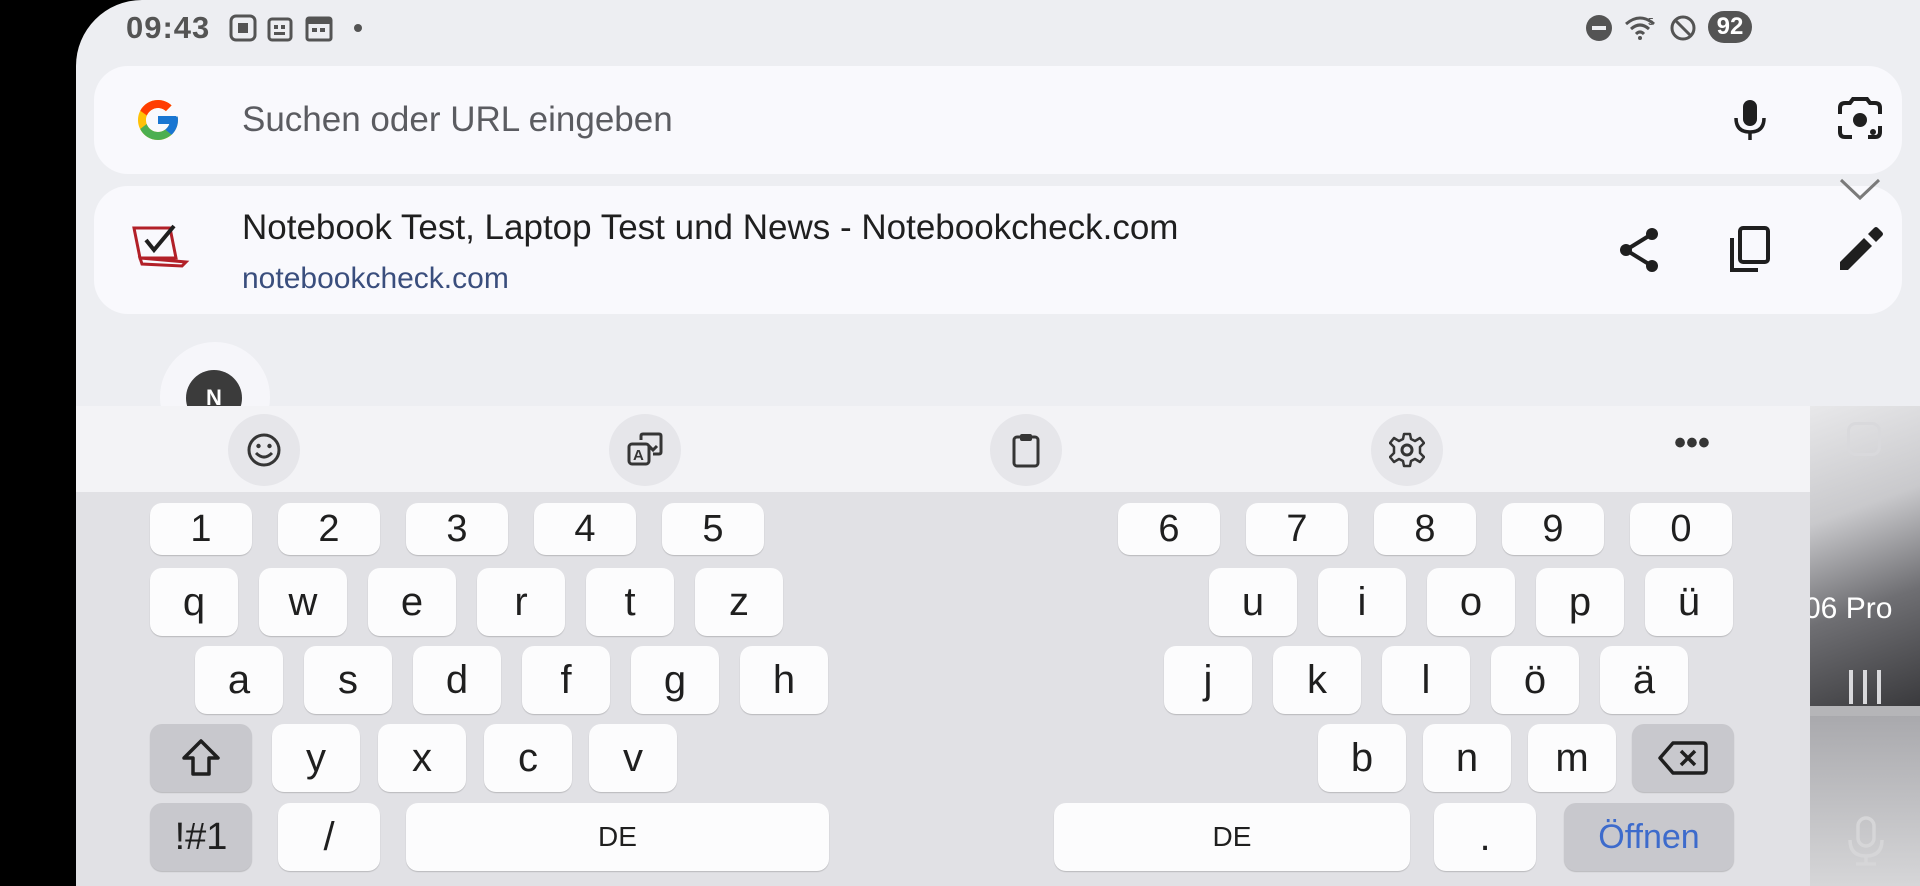  Describe the element at coordinates (1425, 529) in the screenshot. I see `key-8: 8` at that location.